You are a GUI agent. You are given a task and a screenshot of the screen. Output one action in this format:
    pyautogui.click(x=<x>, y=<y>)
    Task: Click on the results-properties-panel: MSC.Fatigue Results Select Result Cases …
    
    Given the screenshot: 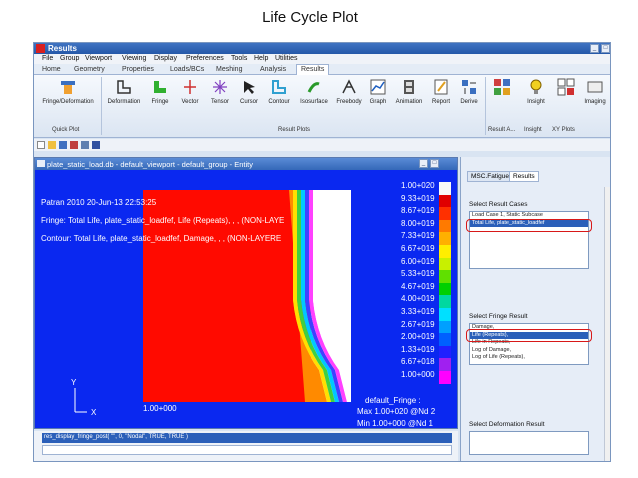 What is the action you would take?
    pyautogui.click(x=535, y=309)
    